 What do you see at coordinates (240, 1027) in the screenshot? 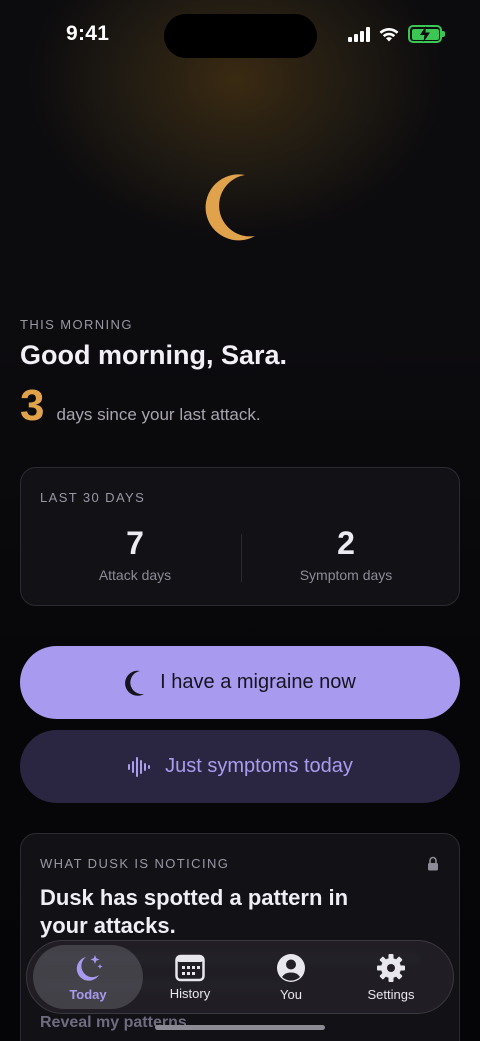
I see `home-indicator` at bounding box center [240, 1027].